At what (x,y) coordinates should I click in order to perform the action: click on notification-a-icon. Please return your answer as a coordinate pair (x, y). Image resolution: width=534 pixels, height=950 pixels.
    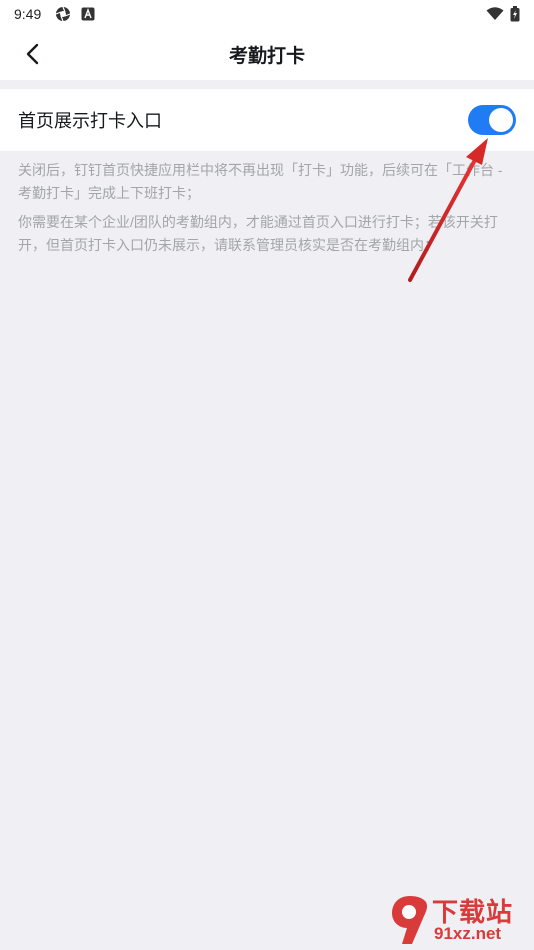
    Looking at the image, I should click on (88, 14).